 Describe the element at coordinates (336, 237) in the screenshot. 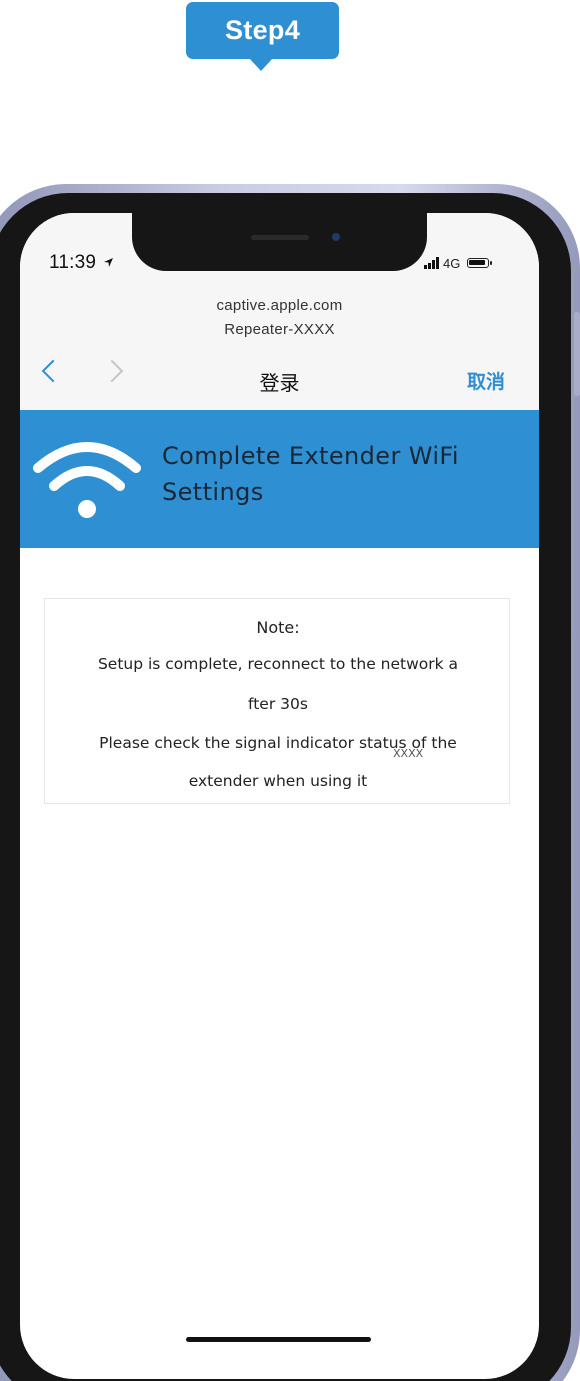

I see `front-camera` at that location.